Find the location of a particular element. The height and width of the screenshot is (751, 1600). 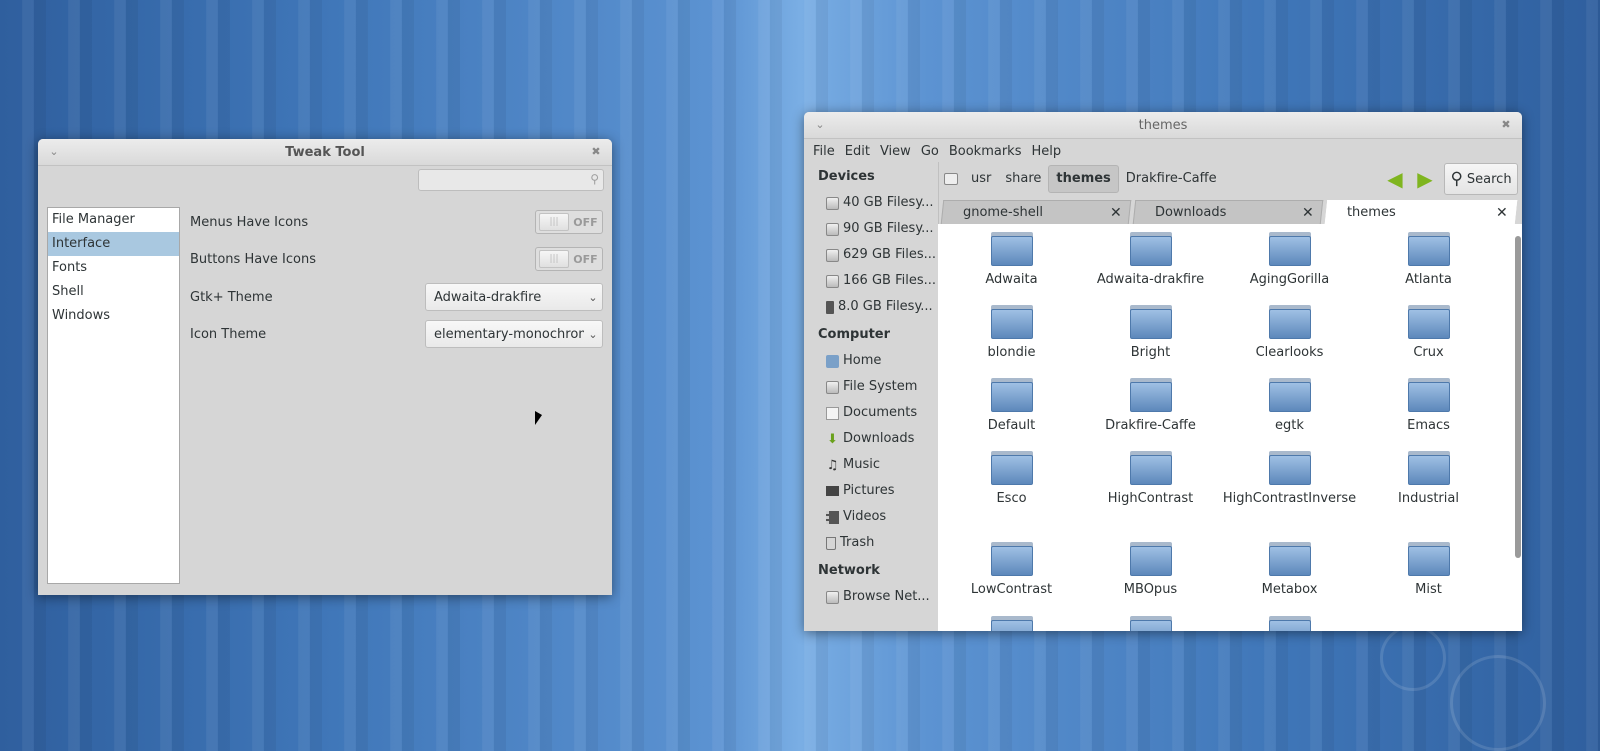

category-fonts: Fonts is located at coordinates (113, 268).